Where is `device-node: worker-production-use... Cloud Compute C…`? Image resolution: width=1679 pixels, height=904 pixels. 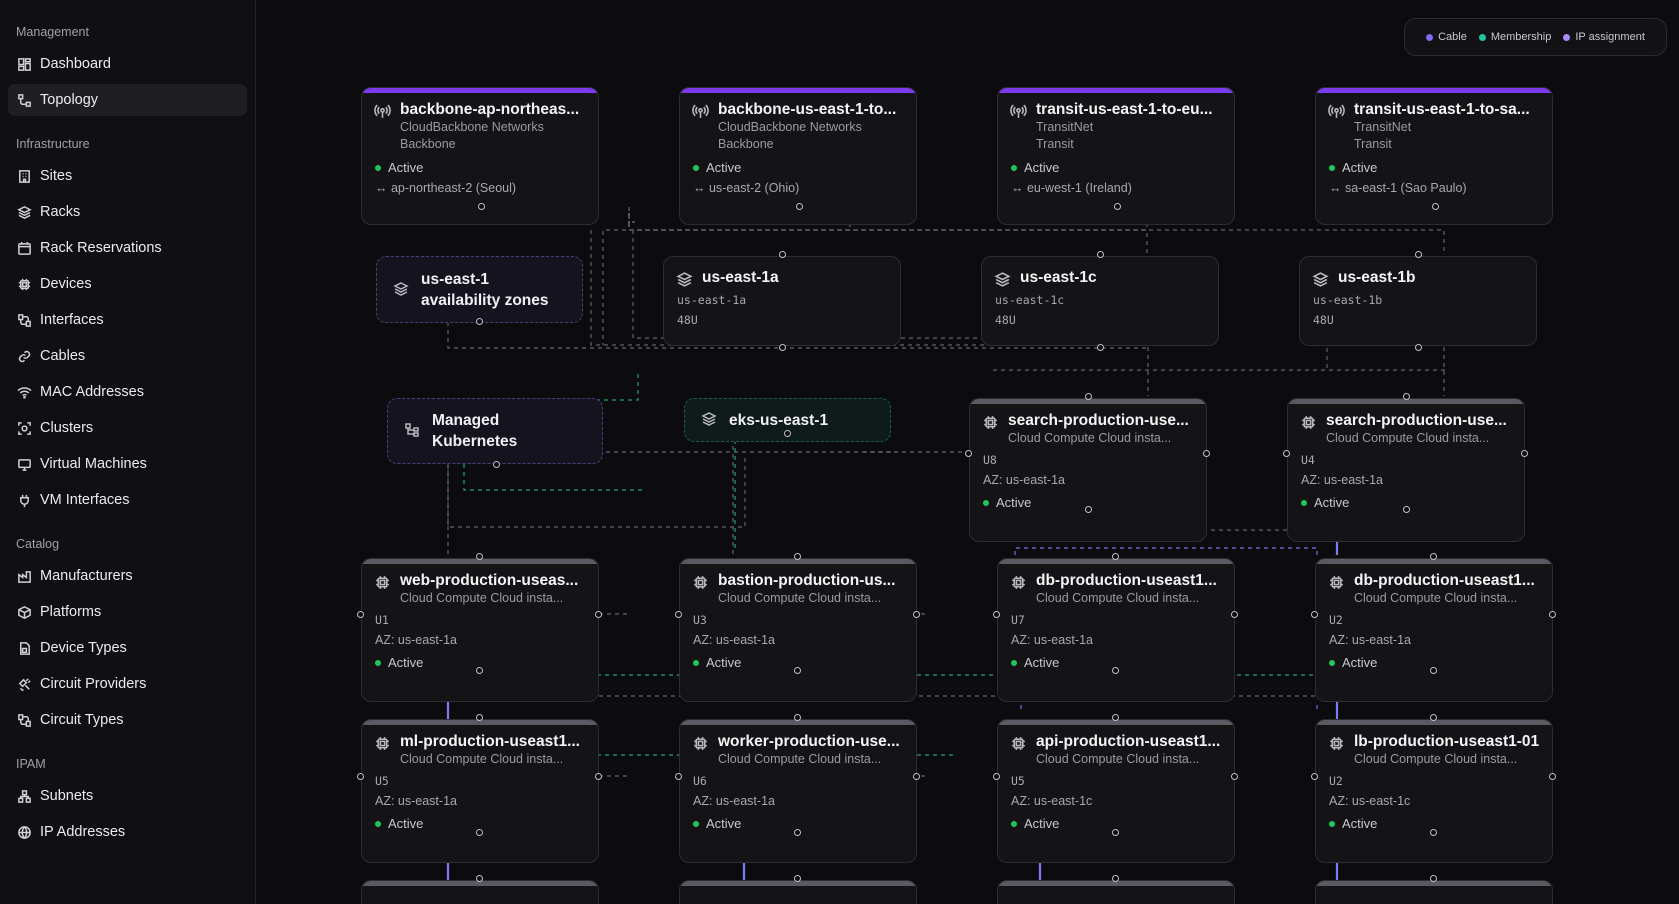 device-node: worker-production-use... Cloud Compute C… is located at coordinates (798, 791).